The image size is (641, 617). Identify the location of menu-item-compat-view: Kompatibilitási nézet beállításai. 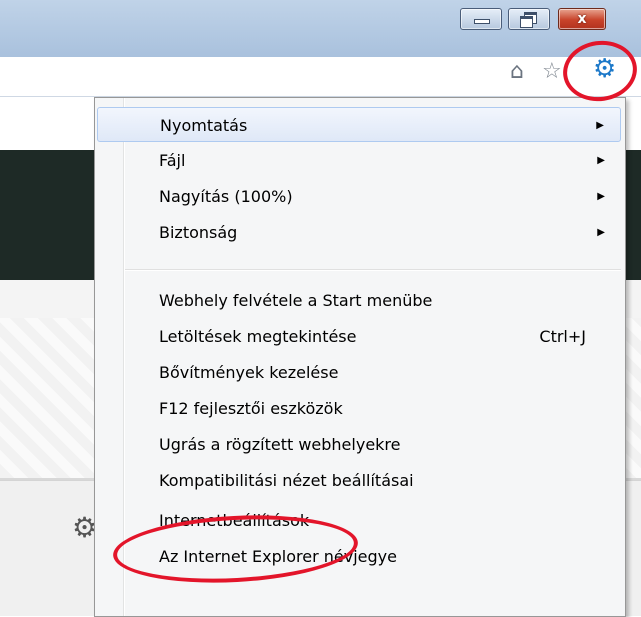
(359, 480).